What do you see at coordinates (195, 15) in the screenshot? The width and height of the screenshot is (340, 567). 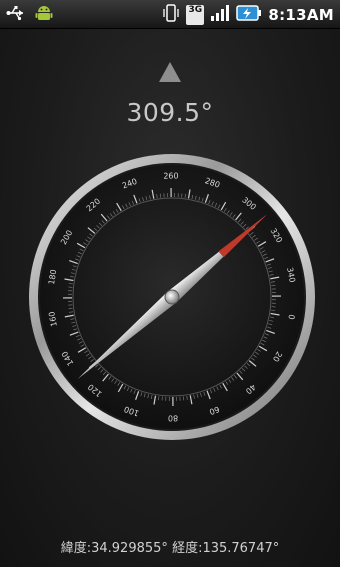 I see `network-3g-icon: 3G` at bounding box center [195, 15].